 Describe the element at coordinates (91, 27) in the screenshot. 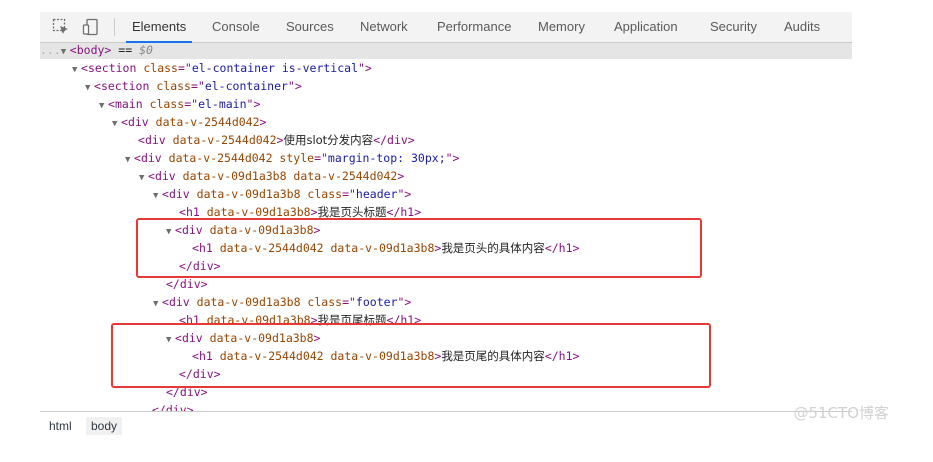

I see `device-toolbar-icon` at that location.